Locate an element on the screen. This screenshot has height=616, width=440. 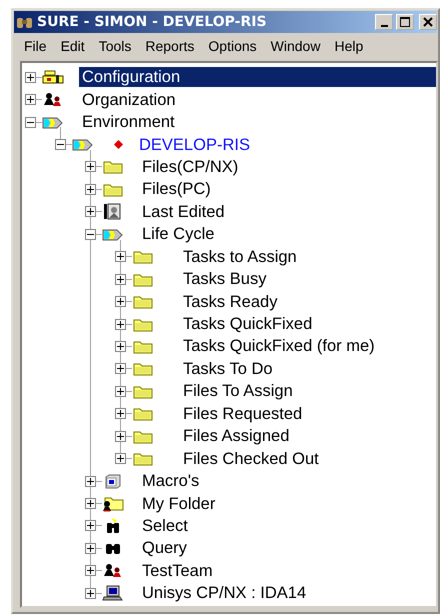
tree-item: Tasks QuickFixed is located at coordinates (248, 324).